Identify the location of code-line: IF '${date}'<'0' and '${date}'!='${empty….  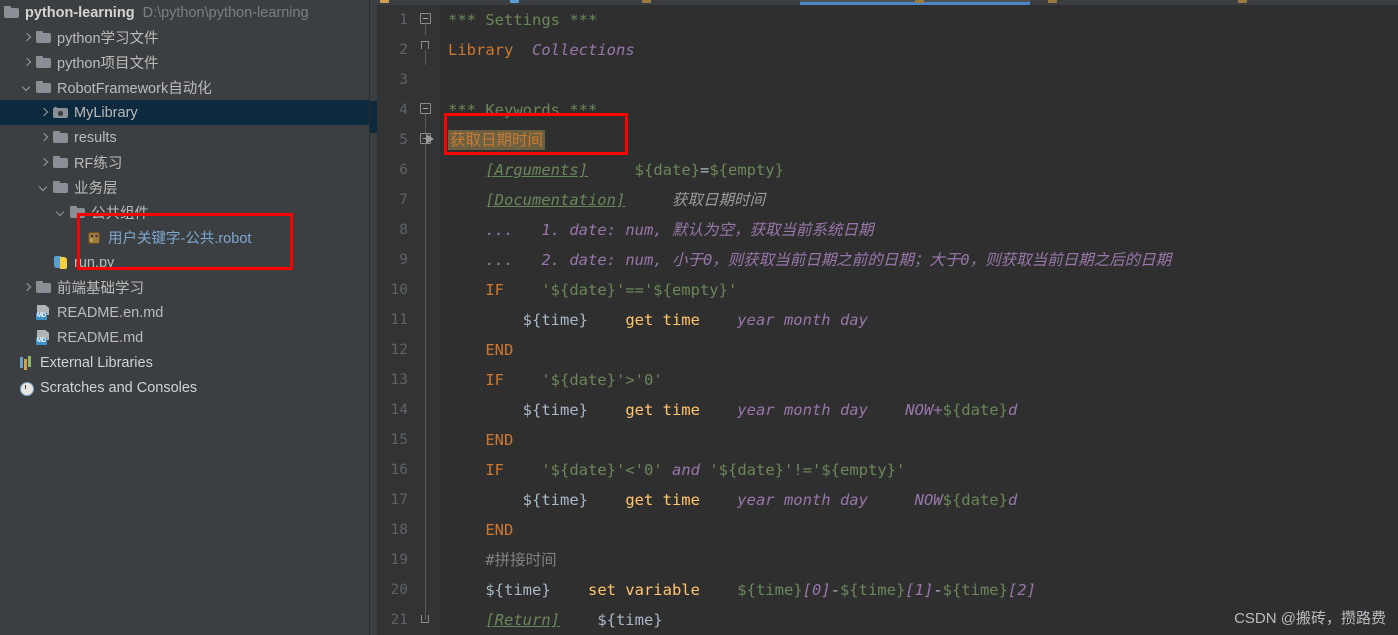
(923, 470).